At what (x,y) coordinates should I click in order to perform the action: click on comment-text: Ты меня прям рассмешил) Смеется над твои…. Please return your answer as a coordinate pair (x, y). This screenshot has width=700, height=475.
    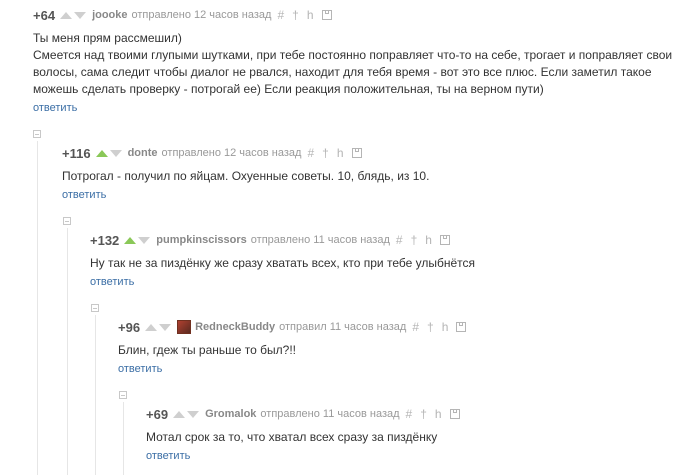
    Looking at the image, I should click on (353, 63).